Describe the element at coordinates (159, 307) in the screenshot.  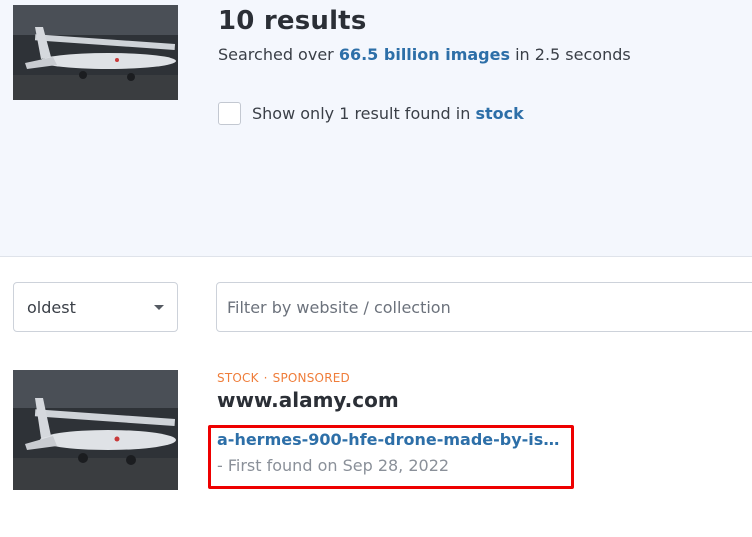
I see `caret-down-icon` at that location.